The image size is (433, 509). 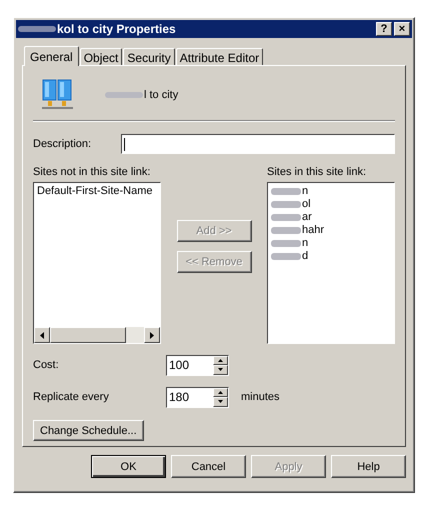 What do you see at coordinates (71, 397) in the screenshot?
I see `replicate-label: Replicate every` at bounding box center [71, 397].